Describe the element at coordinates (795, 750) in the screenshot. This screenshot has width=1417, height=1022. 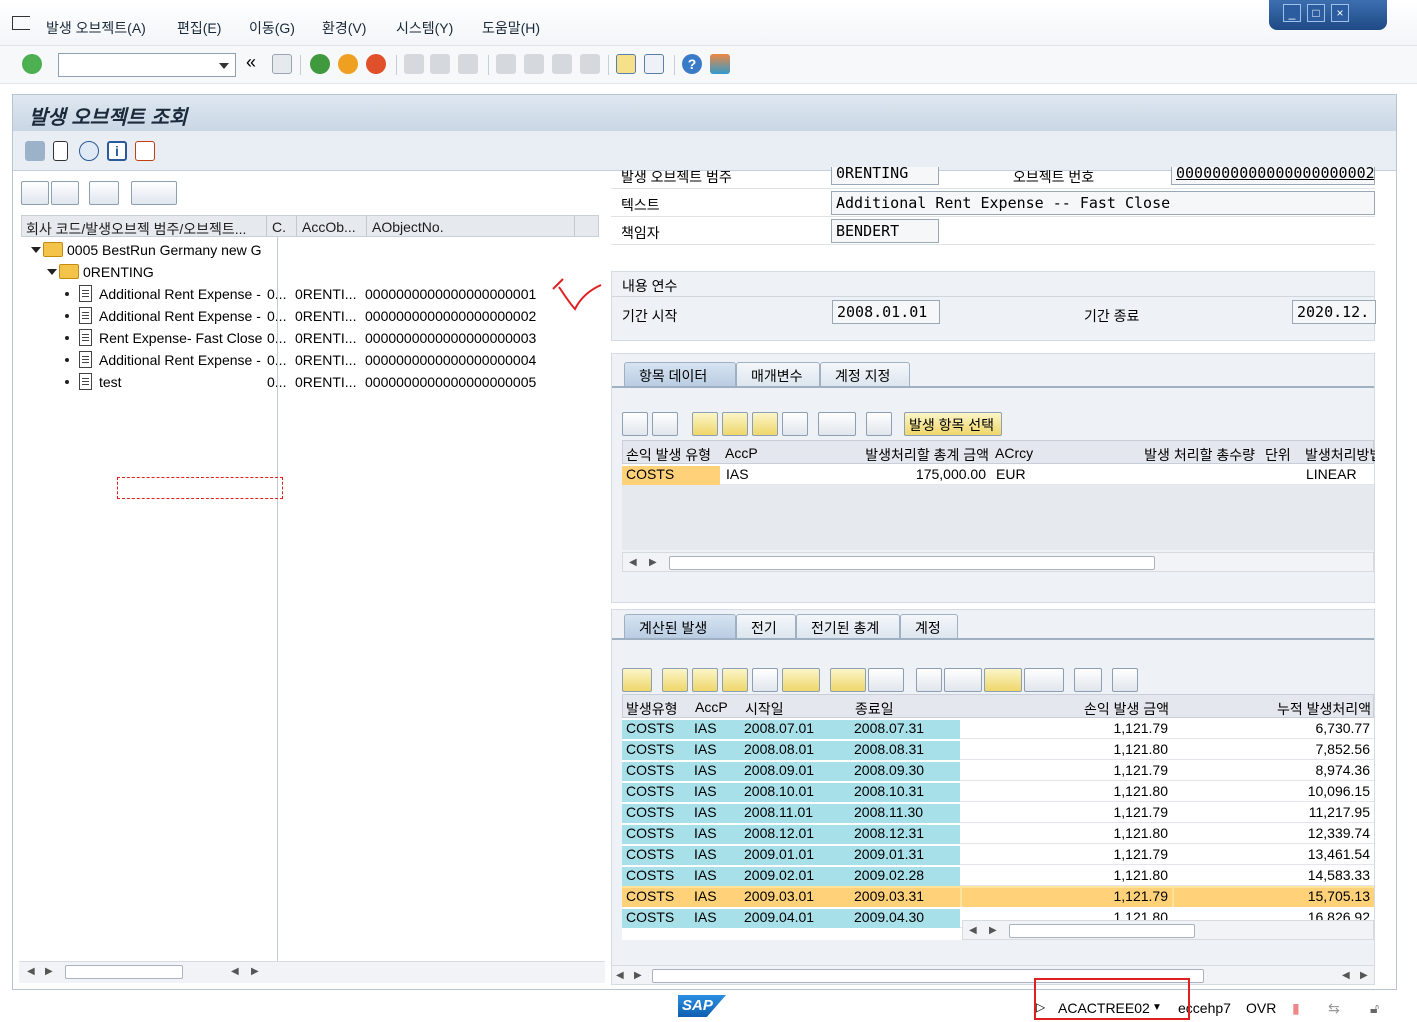
I see `calc-cell-from: 2008.08.01` at that location.